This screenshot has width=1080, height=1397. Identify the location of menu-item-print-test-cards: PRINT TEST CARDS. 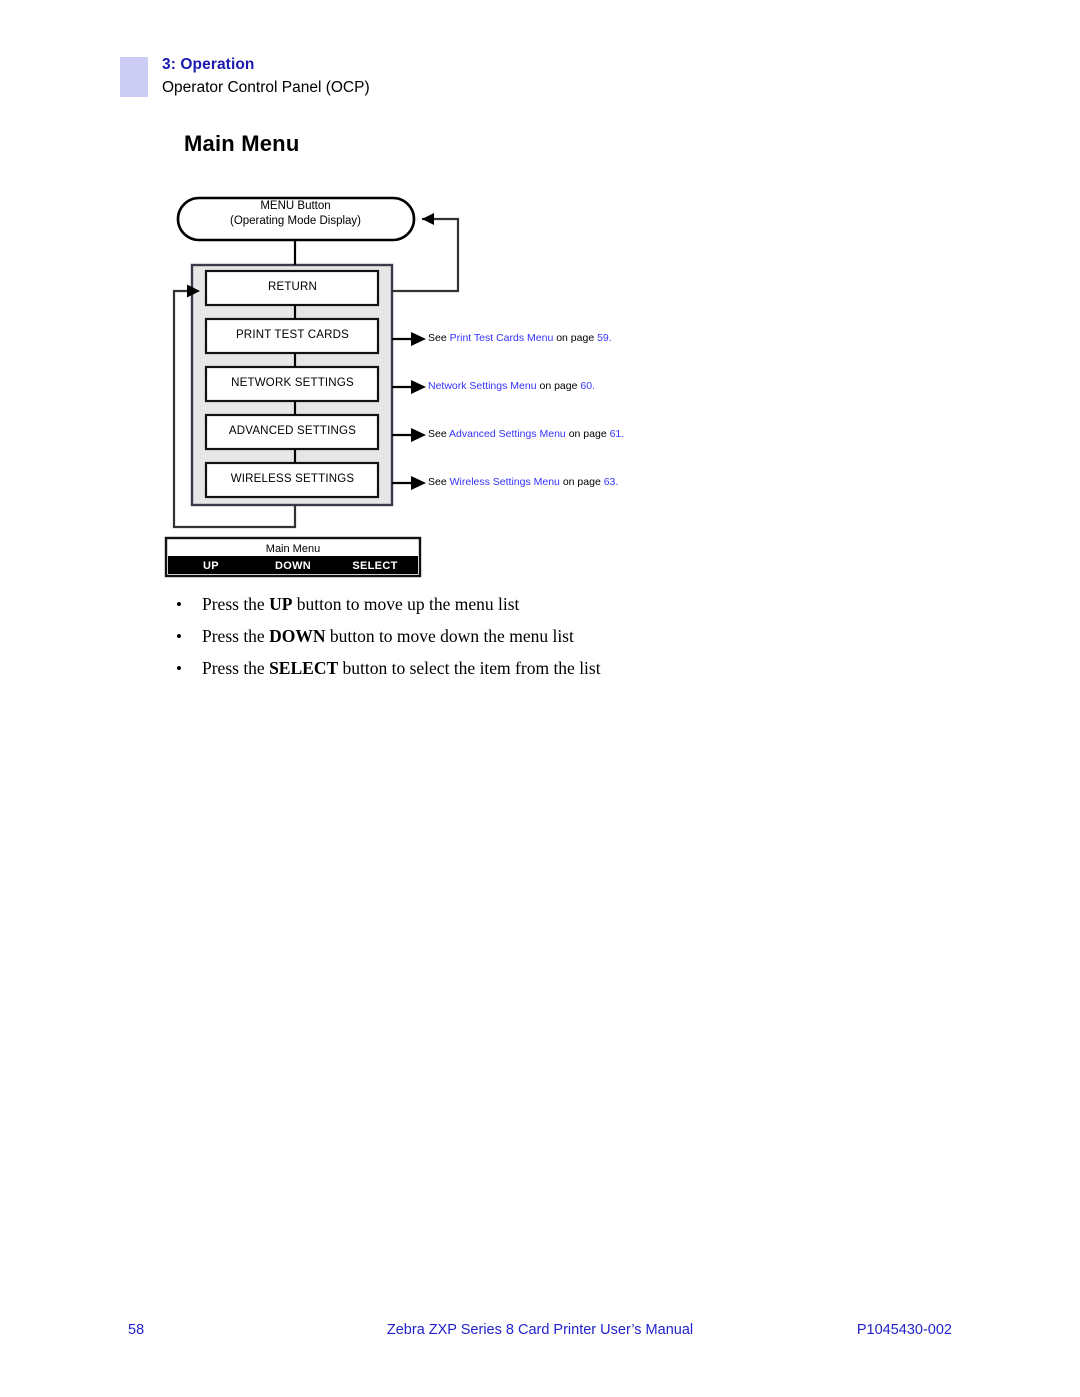
(292, 335).